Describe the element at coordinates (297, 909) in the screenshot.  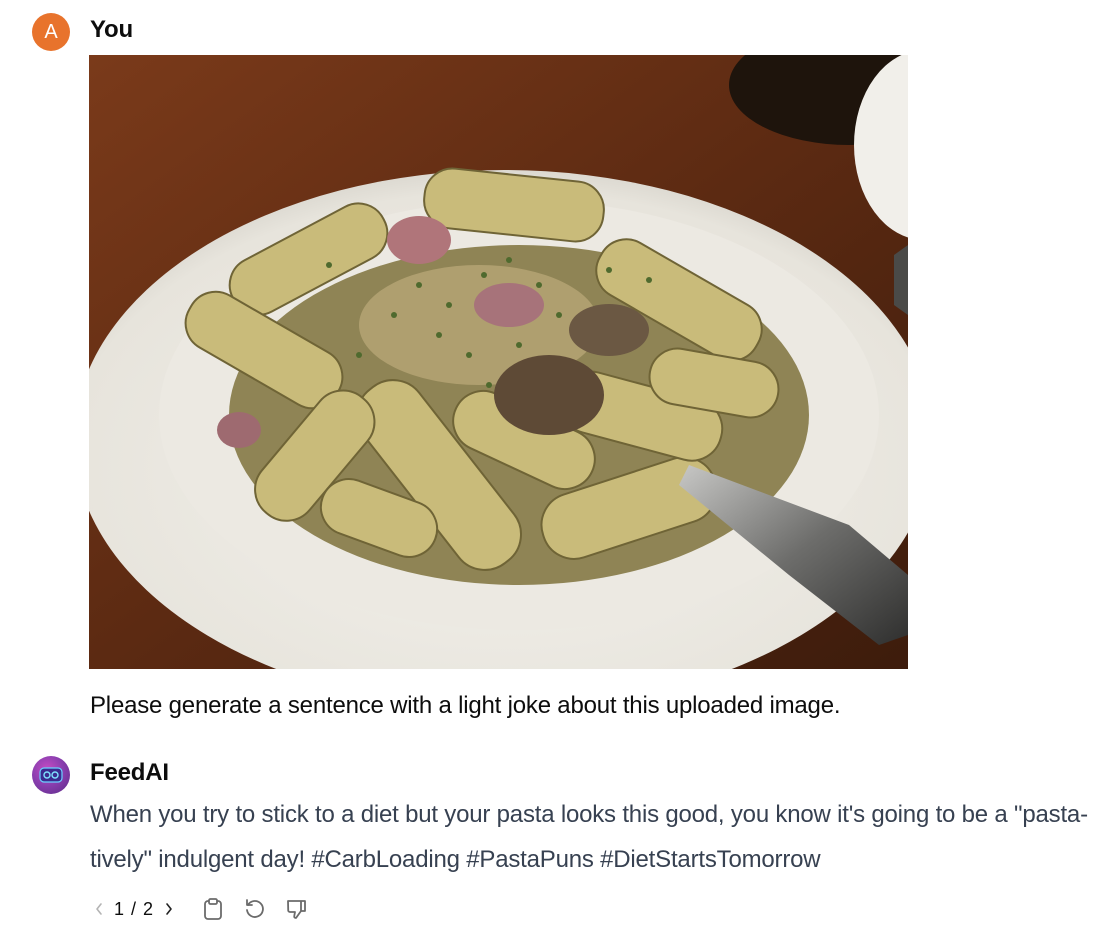
I see `thumbs-down-icon` at that location.